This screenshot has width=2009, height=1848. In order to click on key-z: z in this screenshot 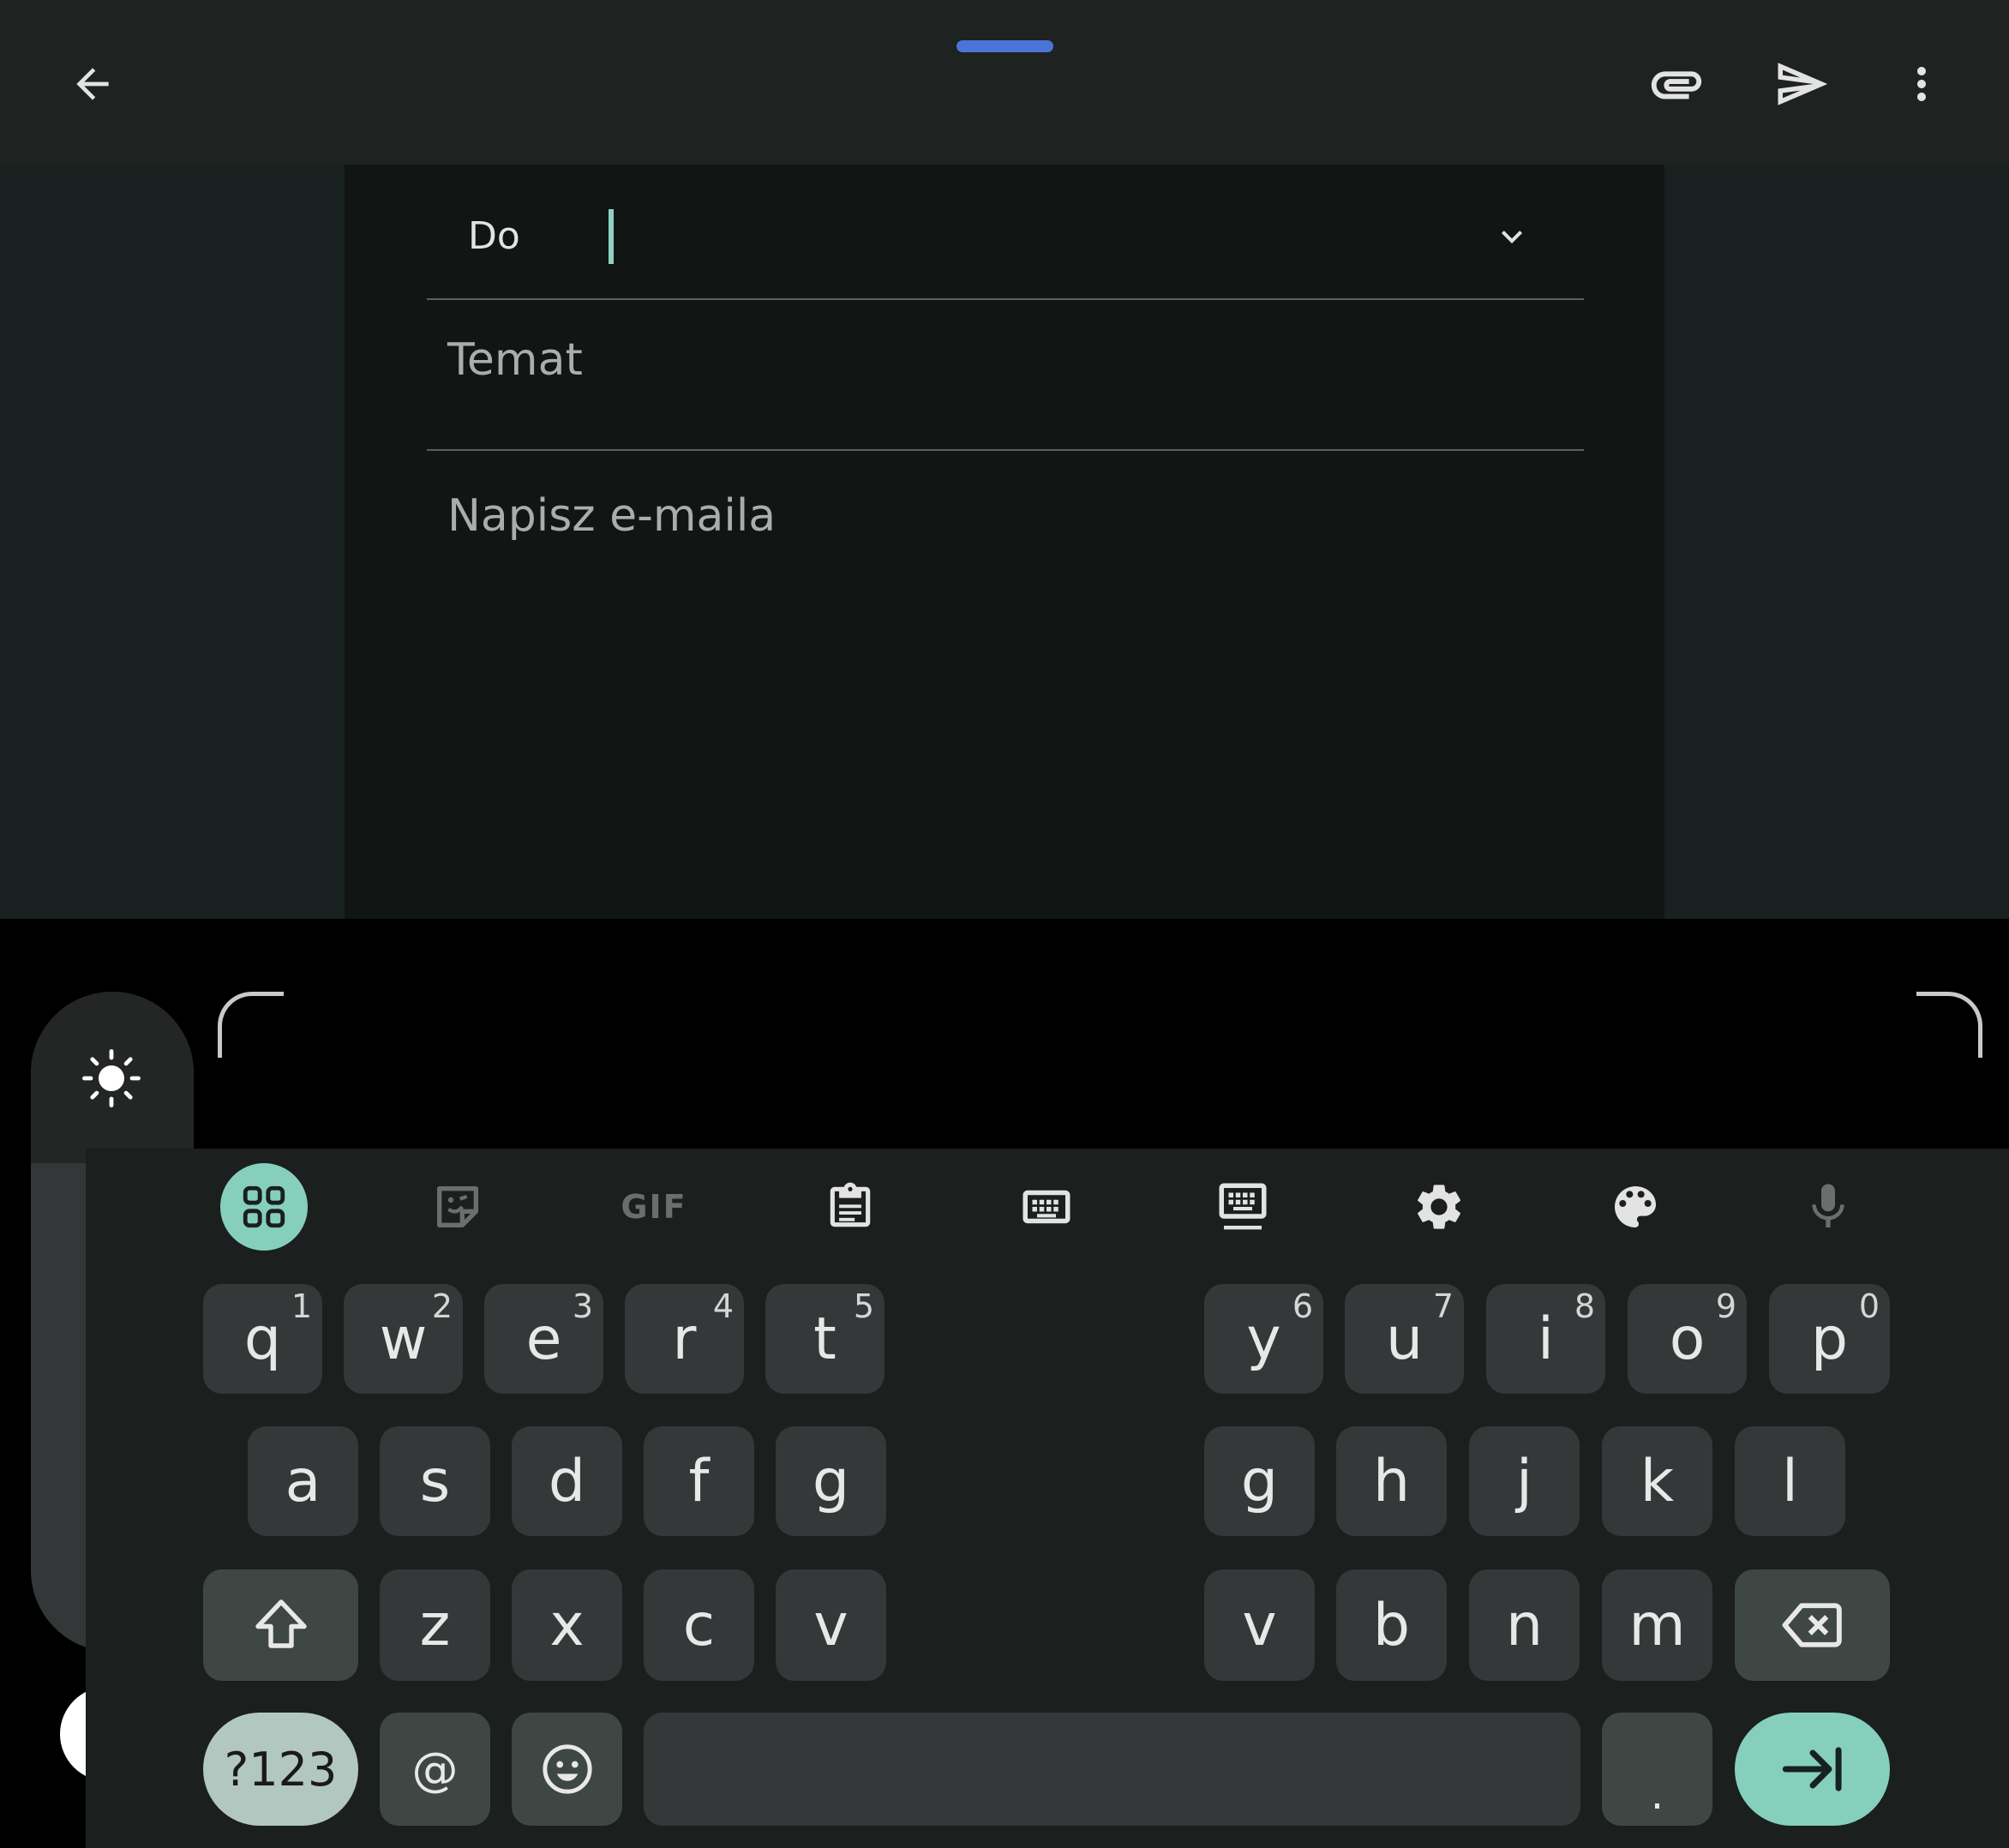, I will do `click(435, 1625)`.